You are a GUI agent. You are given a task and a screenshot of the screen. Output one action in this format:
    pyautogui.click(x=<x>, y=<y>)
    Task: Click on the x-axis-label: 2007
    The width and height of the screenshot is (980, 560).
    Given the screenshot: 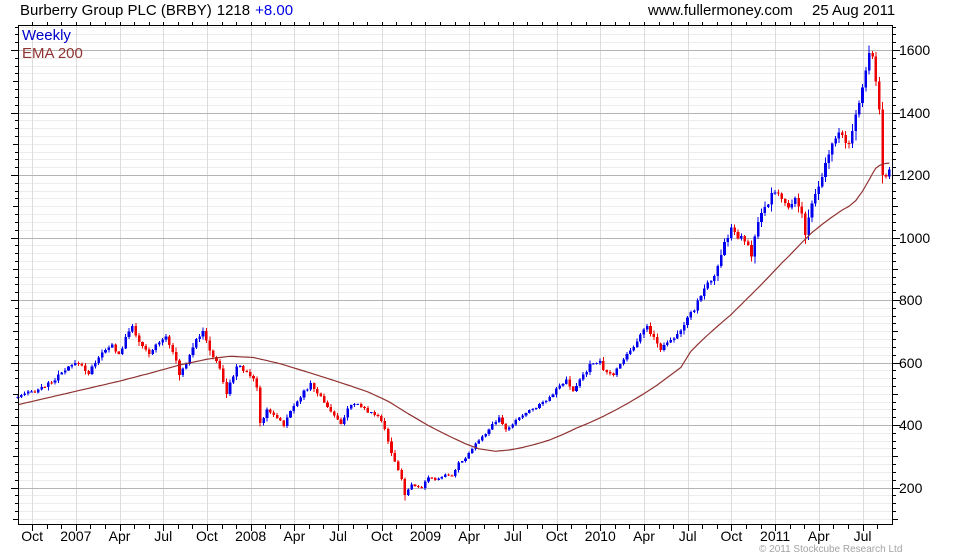 What is the action you would take?
    pyautogui.click(x=76, y=536)
    